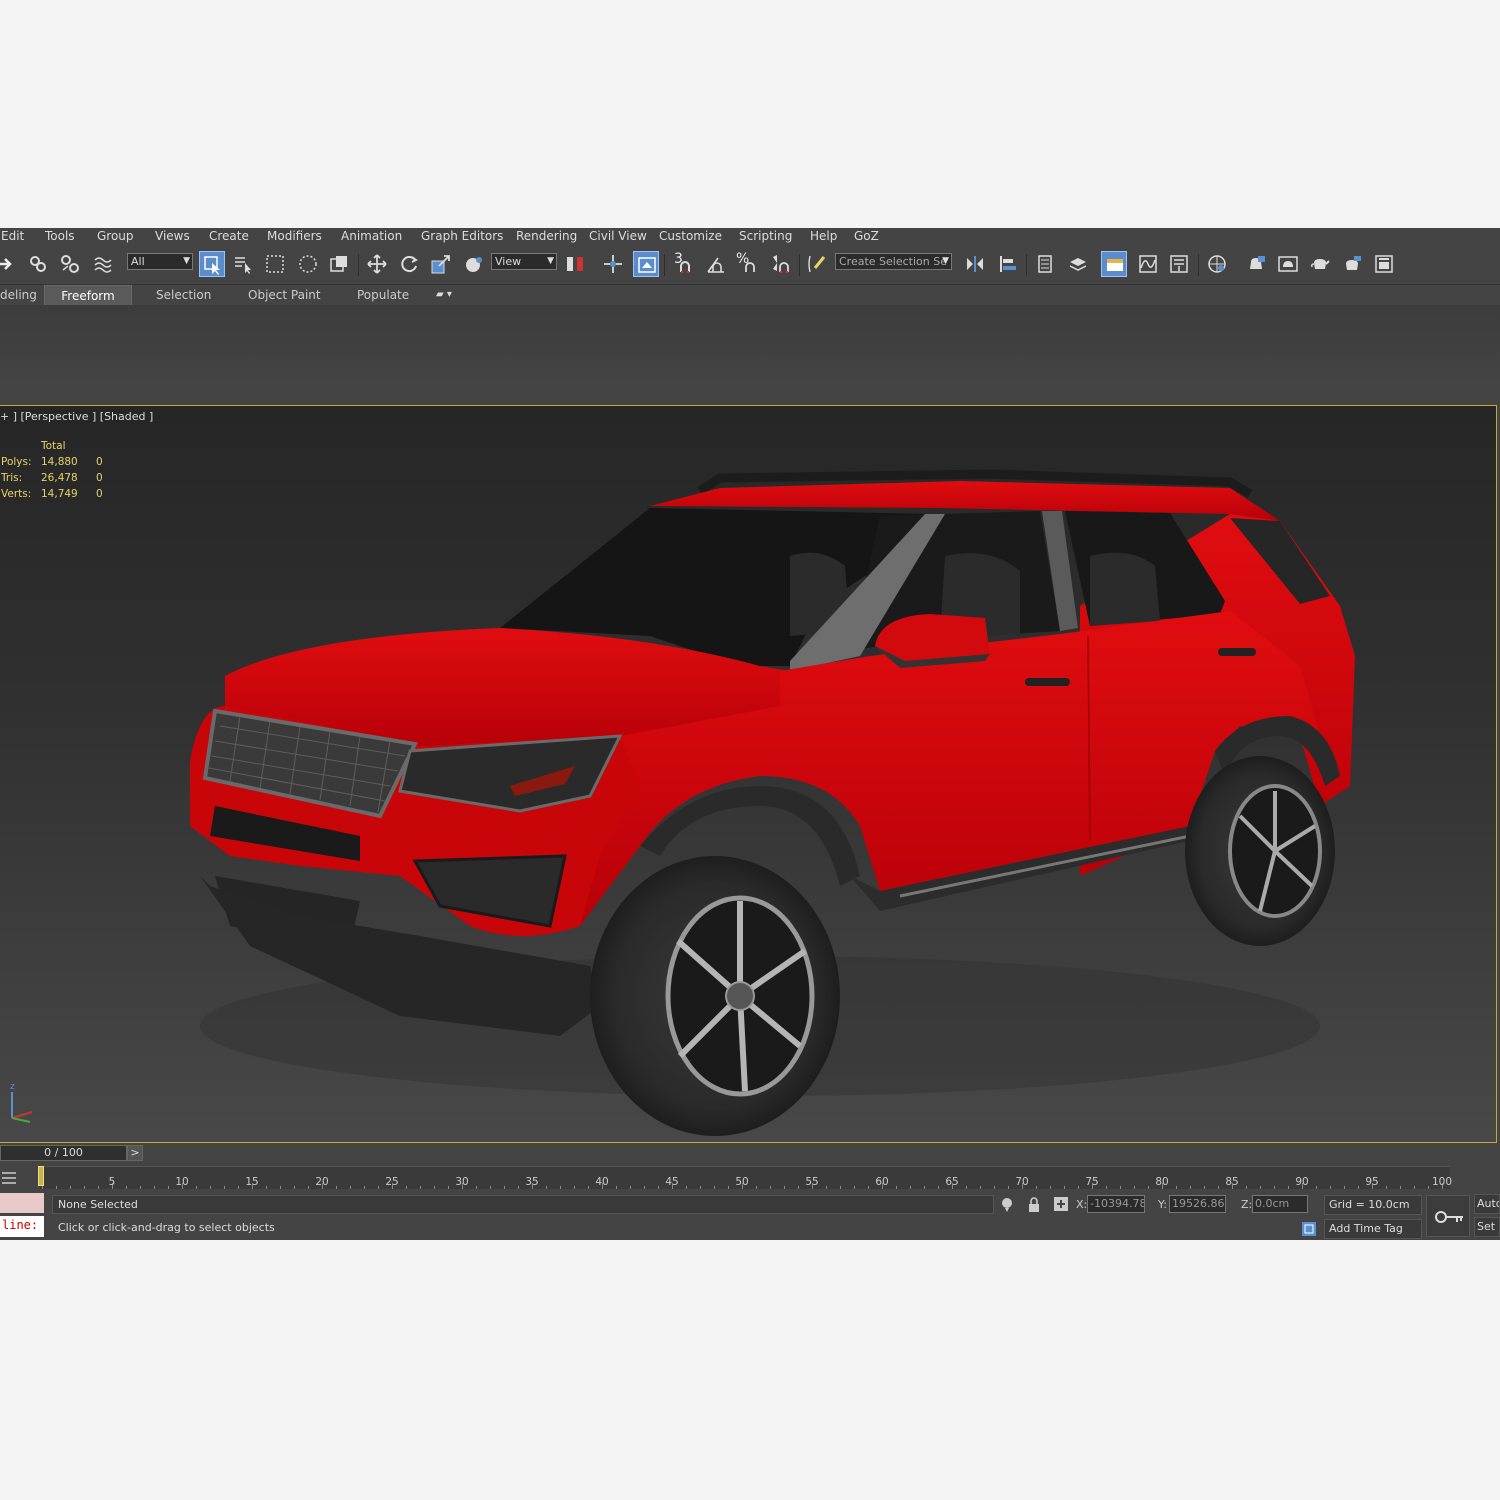  I want to click on select-by-name-button, so click(244, 264).